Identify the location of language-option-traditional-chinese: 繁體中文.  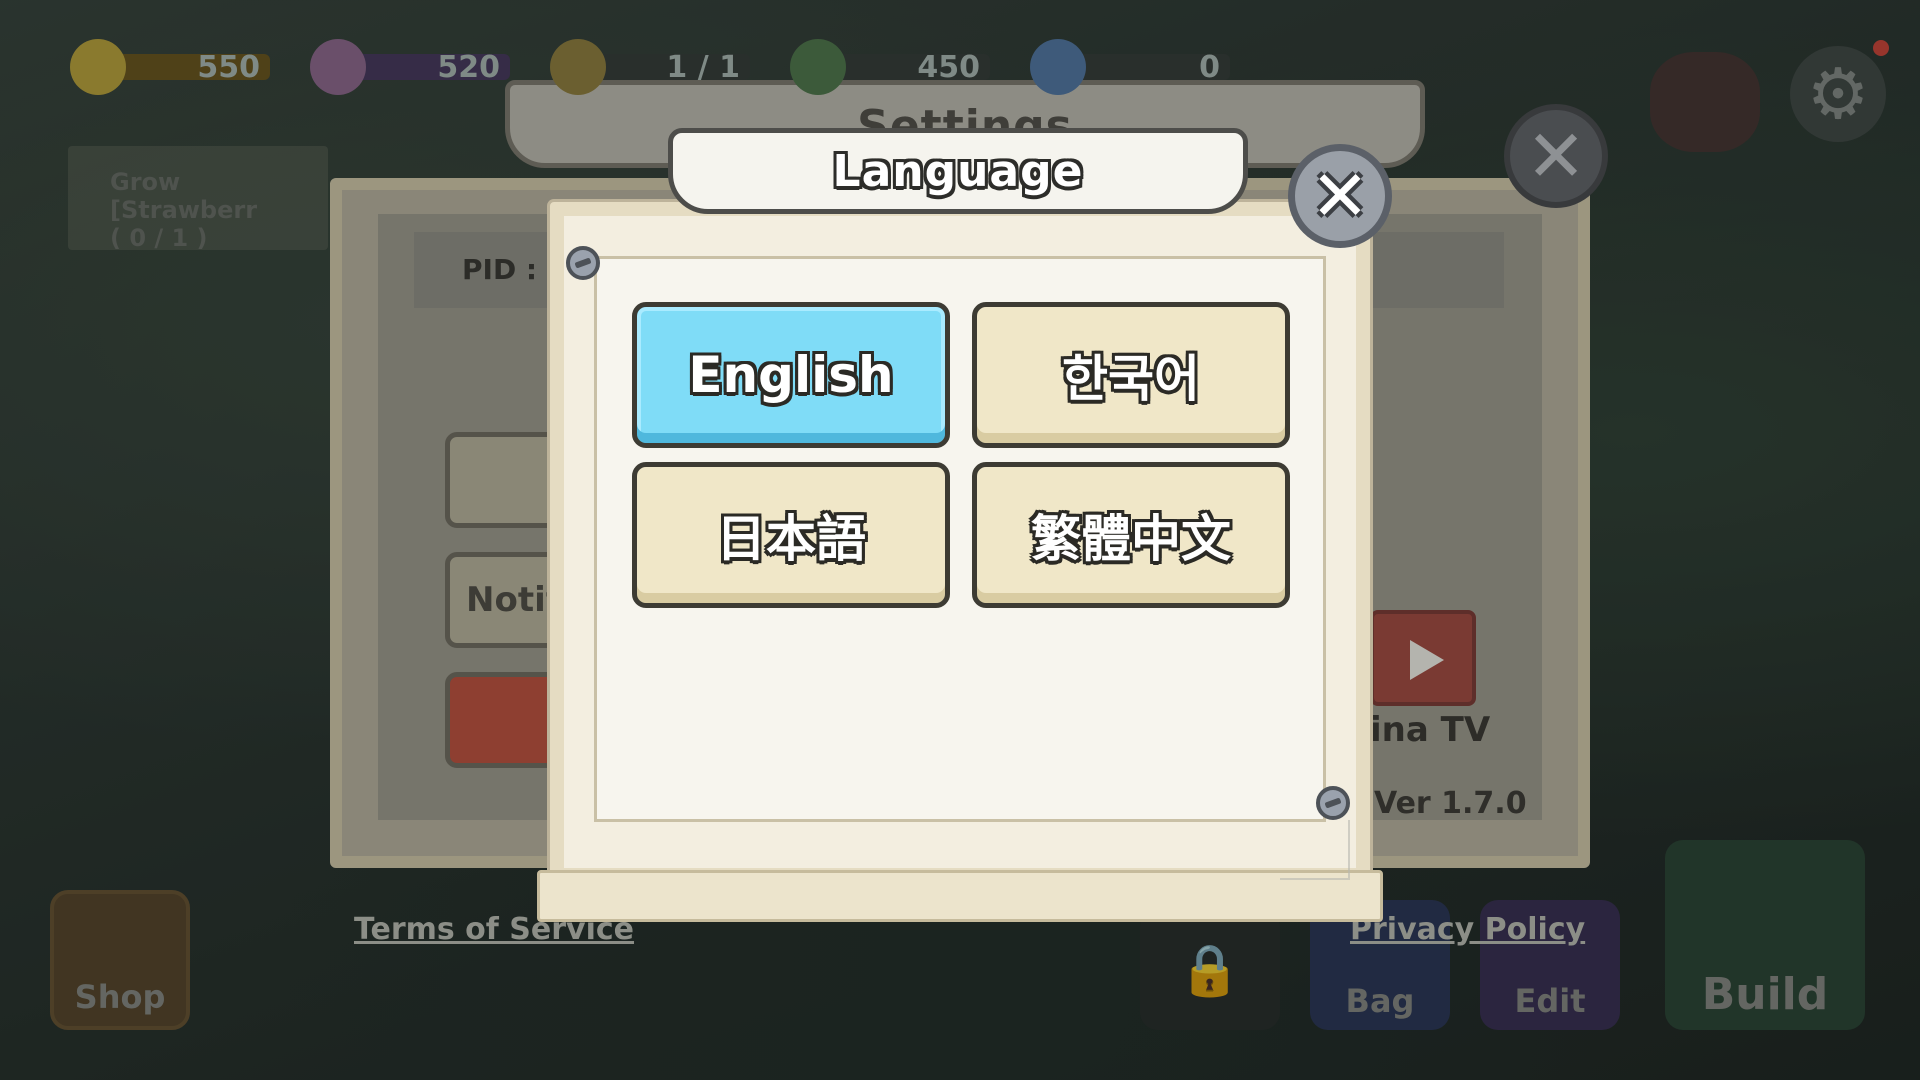
(1131, 535).